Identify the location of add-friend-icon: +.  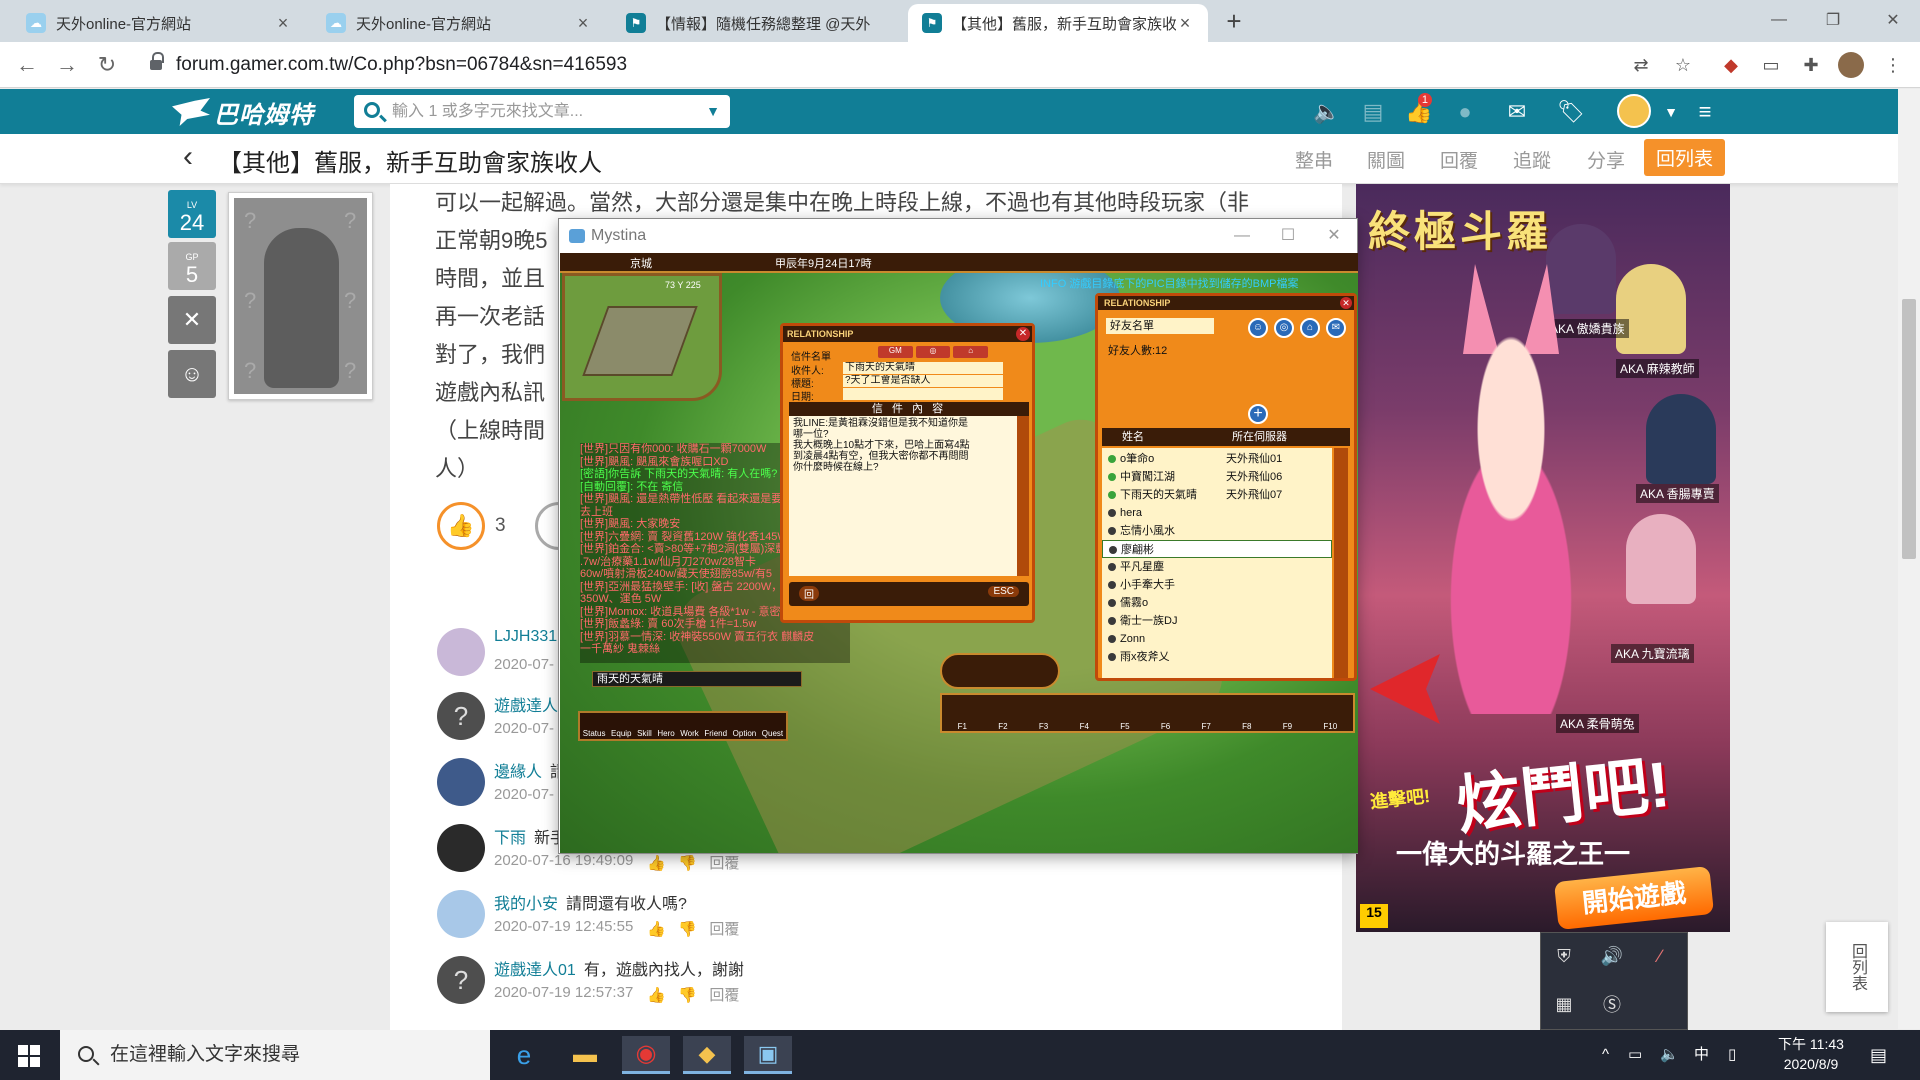
(1258, 414).